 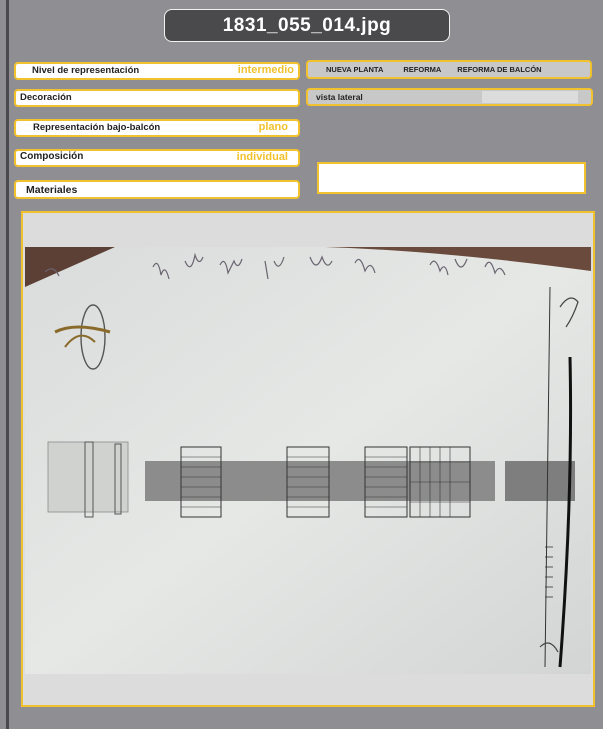 I want to click on left-border, so click(x=7, y=364).